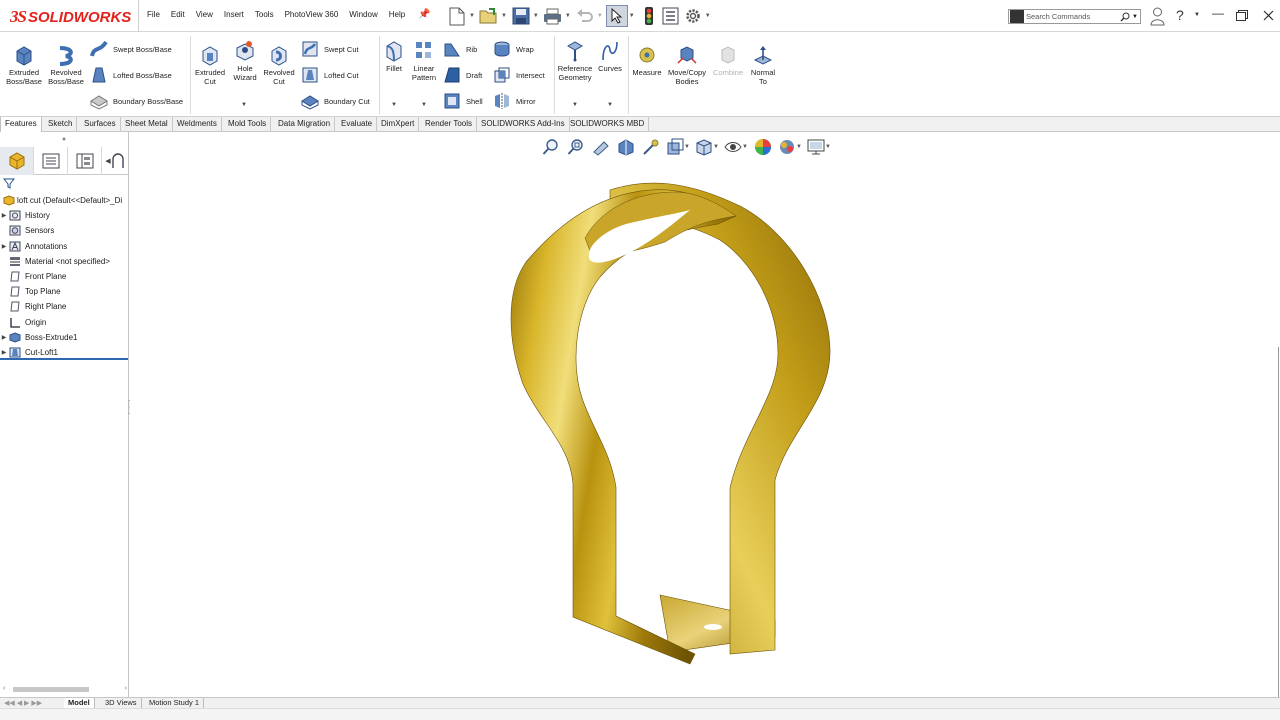 This screenshot has width=1280, height=720. What do you see at coordinates (460, 49) in the screenshot?
I see `rib-button: Rib` at bounding box center [460, 49].